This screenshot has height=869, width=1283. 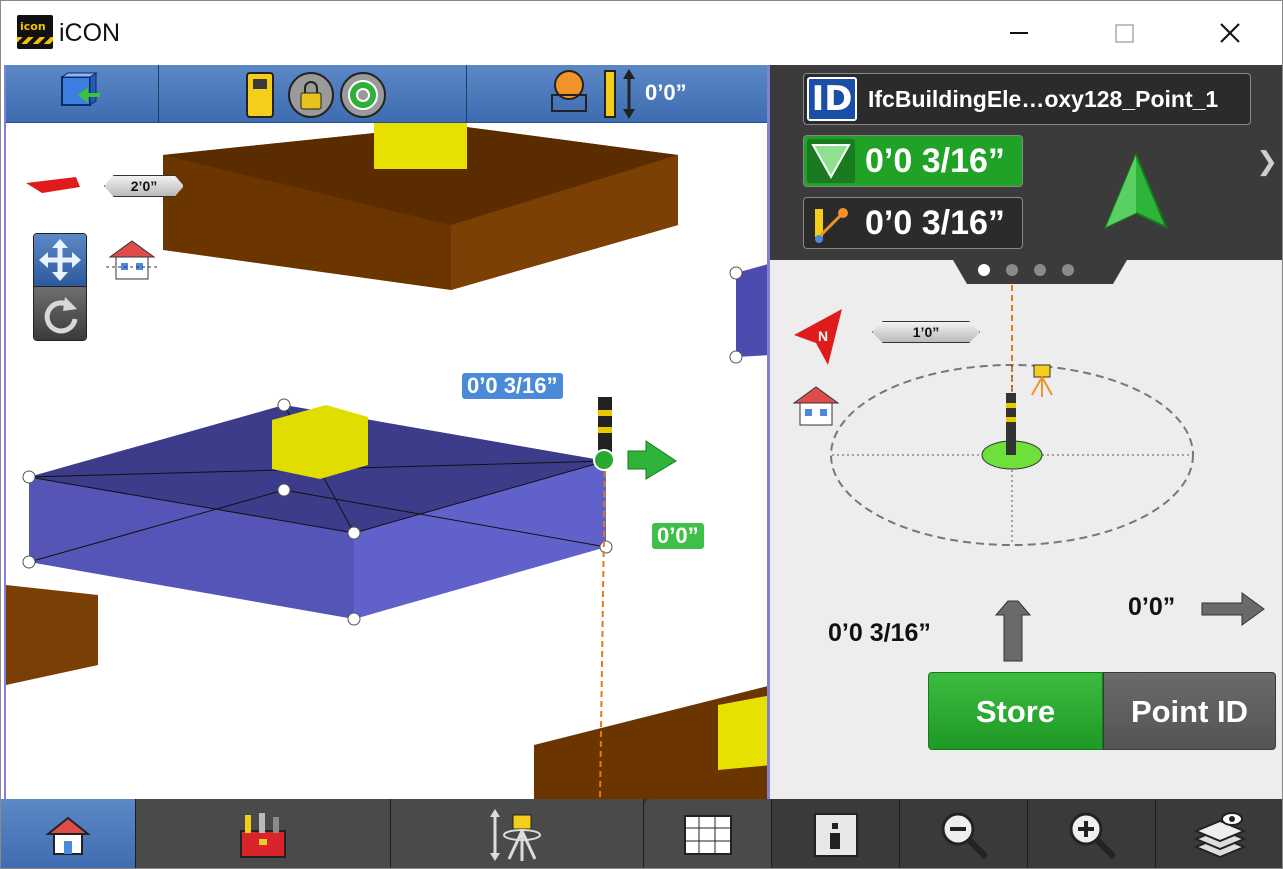 I want to click on home-view-icon, so click(x=132, y=260).